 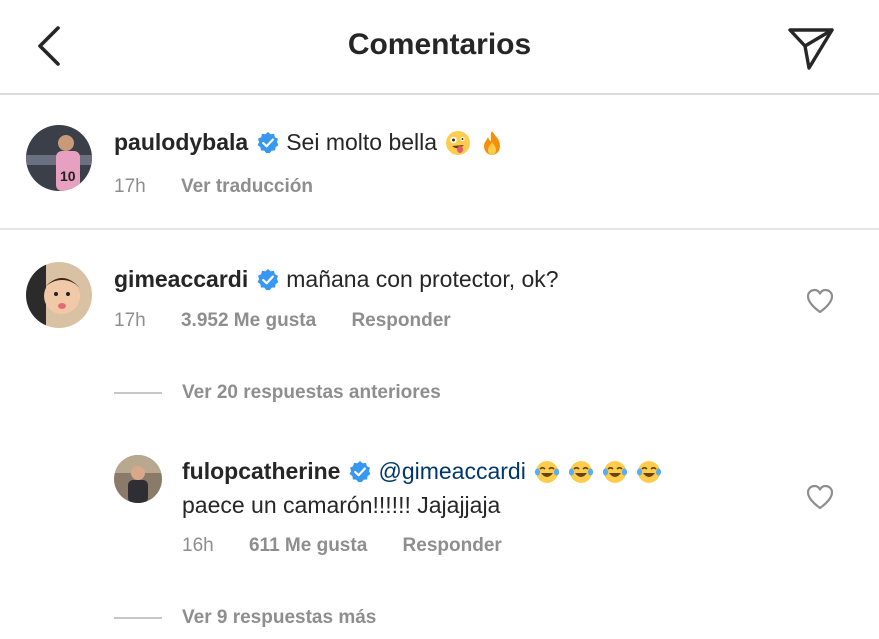 What do you see at coordinates (439, 44) in the screenshot?
I see `page-title: Comentarios` at bounding box center [439, 44].